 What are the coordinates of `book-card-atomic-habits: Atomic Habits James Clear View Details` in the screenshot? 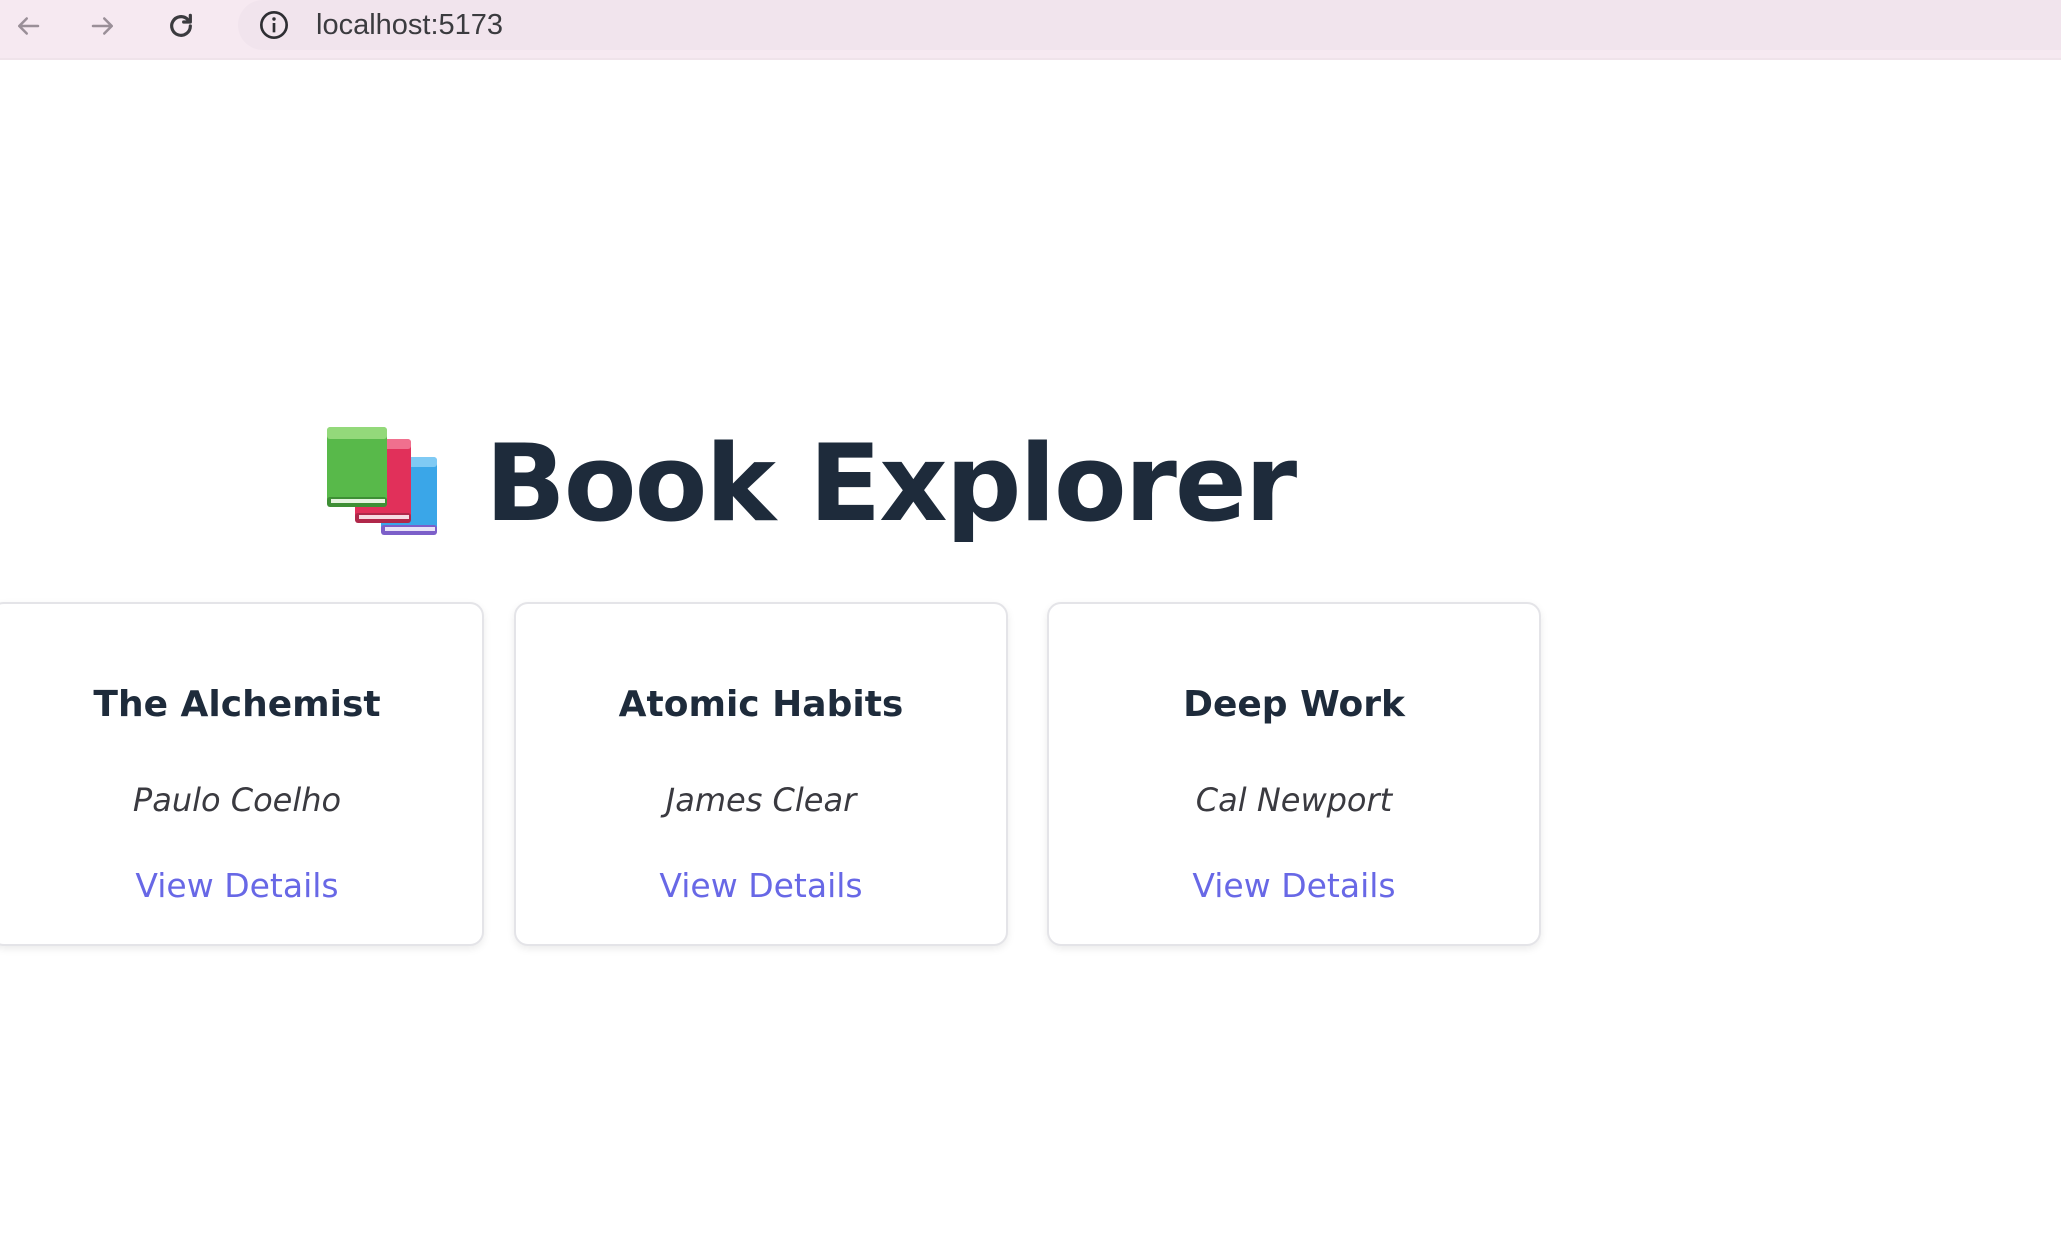 It's located at (761, 774).